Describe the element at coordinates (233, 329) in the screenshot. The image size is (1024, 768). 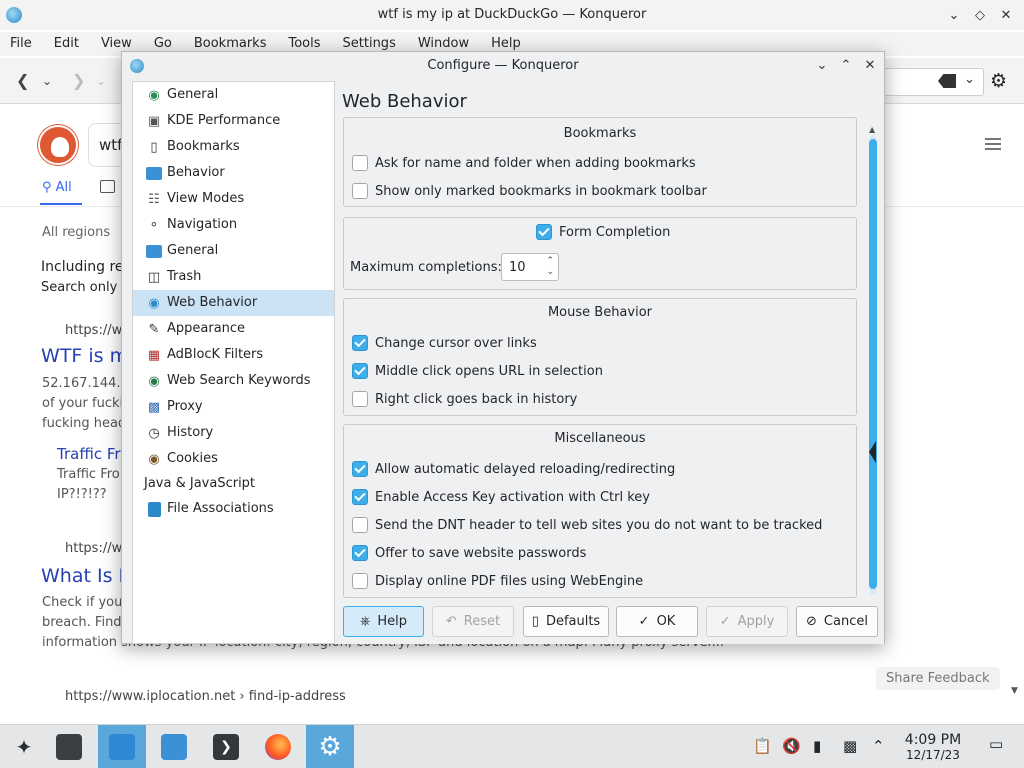
I see `sidebar-item-appearance: ✎ Appearance` at that location.